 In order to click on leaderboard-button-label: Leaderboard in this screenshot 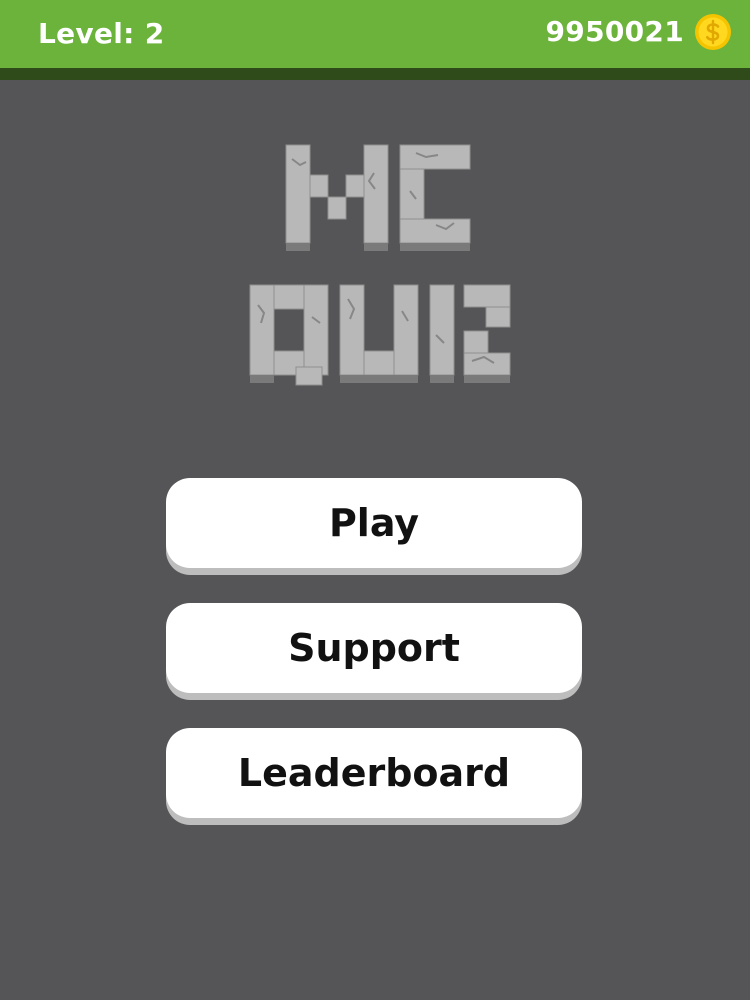, I will do `click(374, 773)`.